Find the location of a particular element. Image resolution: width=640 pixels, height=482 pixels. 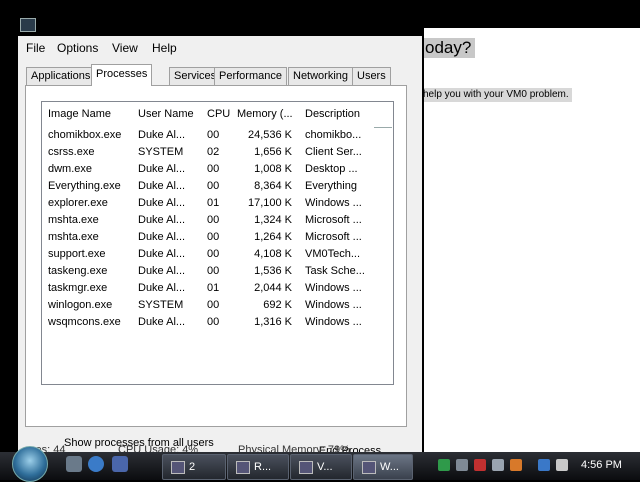

window-icon is located at coordinates (306, 467).